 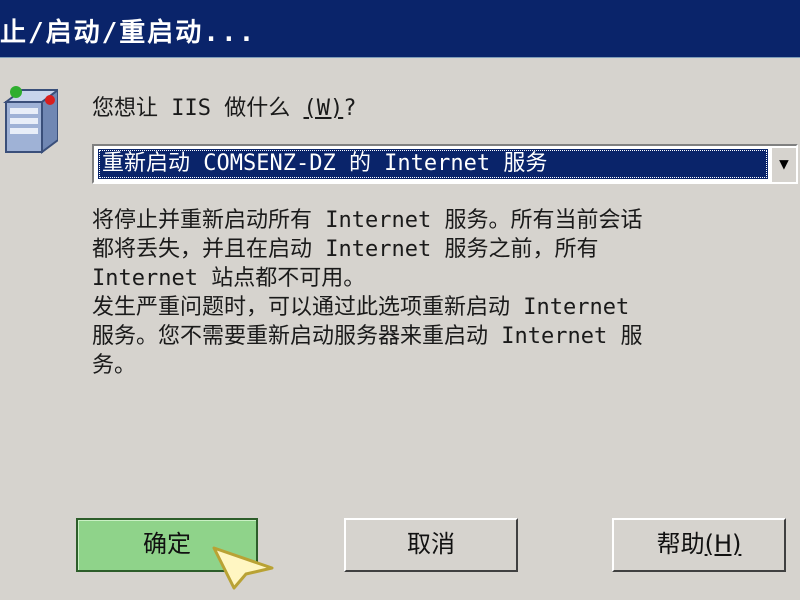 What do you see at coordinates (431, 545) in the screenshot?
I see `cancel-button: 取消` at bounding box center [431, 545].